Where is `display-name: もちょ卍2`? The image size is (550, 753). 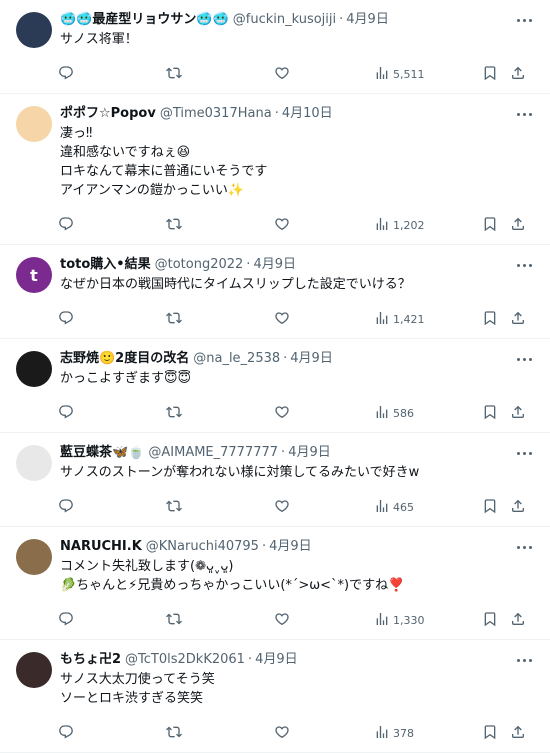
display-name: もちょ卍2 is located at coordinates (90, 660).